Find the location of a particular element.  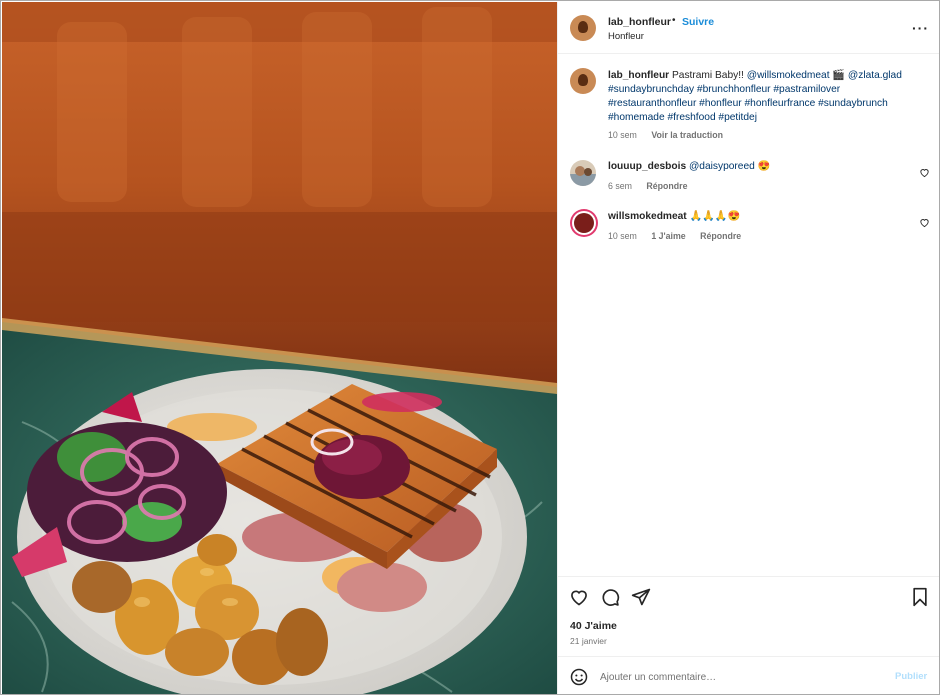

prayer-emoji: 🙏🙏🙏😍 is located at coordinates (715, 216).